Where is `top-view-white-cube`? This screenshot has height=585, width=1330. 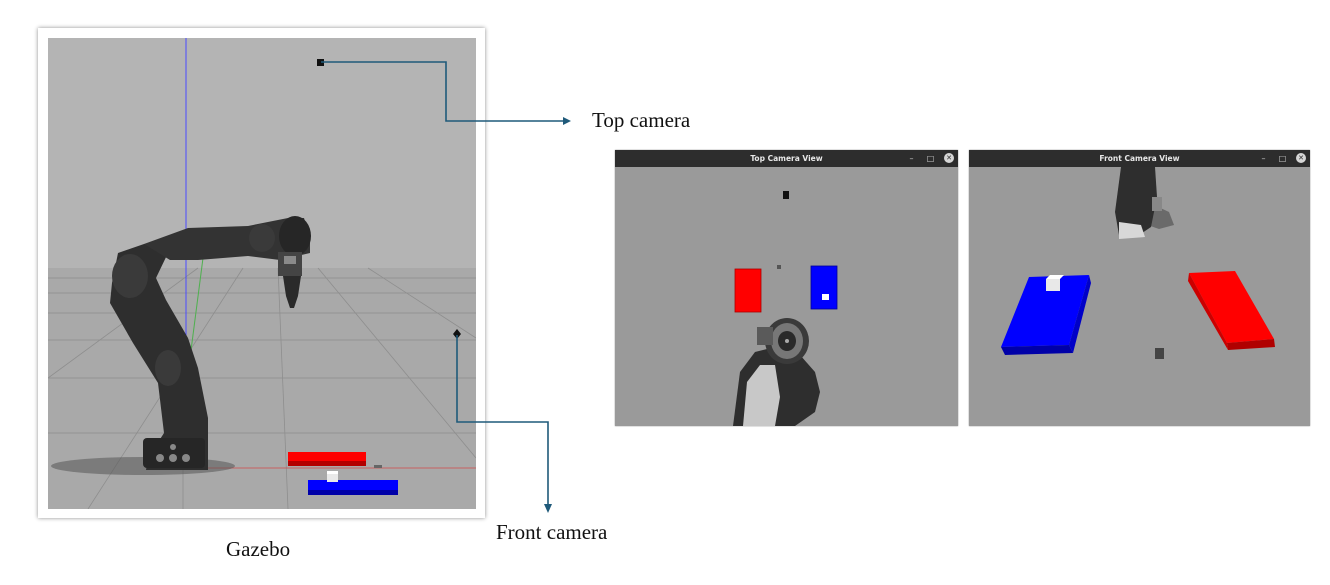 top-view-white-cube is located at coordinates (825, 297).